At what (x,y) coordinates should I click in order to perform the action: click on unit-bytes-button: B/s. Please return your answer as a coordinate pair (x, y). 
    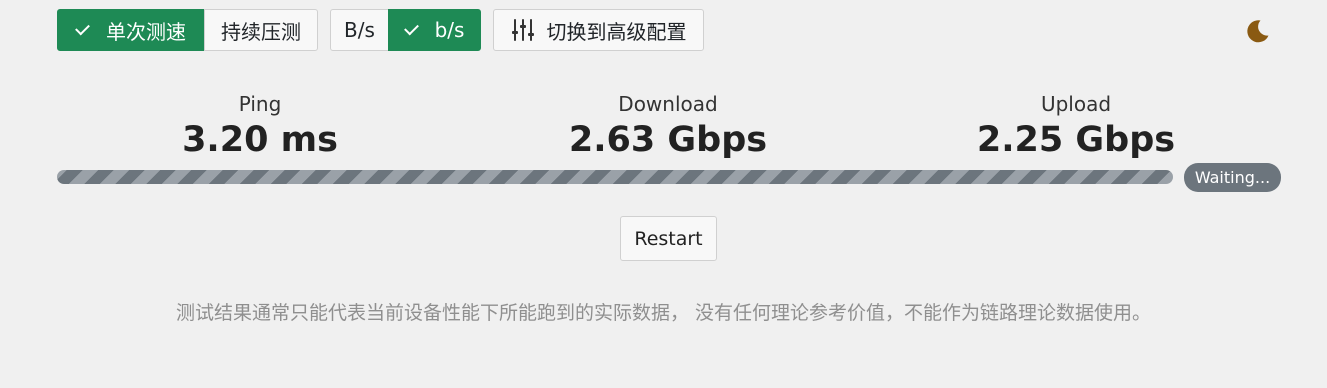
    Looking at the image, I should click on (359, 30).